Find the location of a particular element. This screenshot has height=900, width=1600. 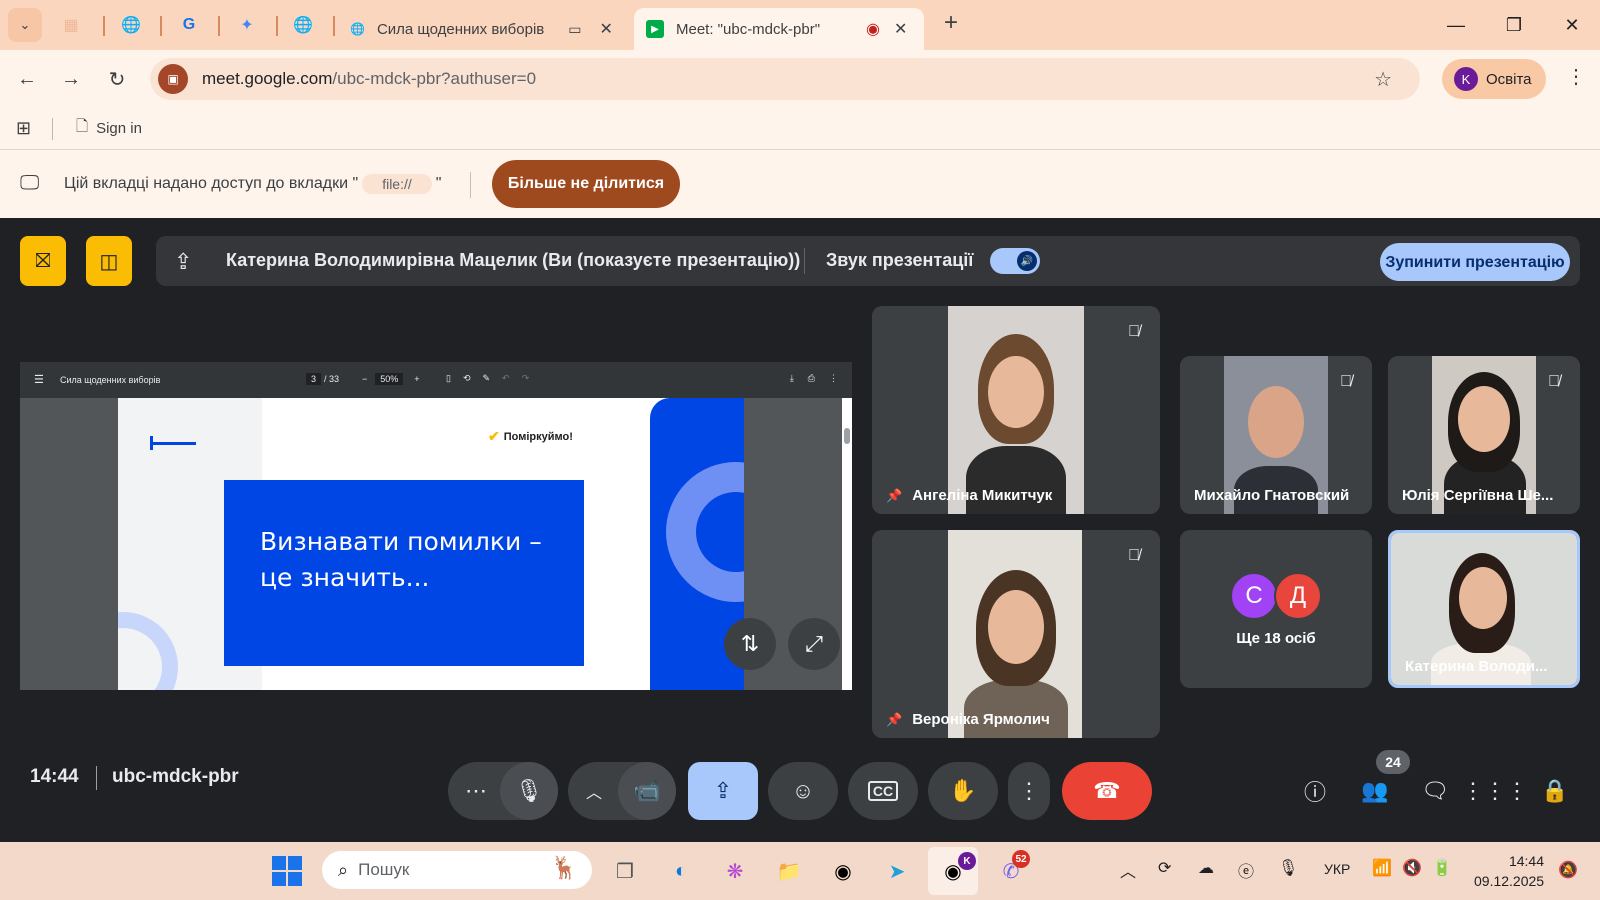

present-button: ⇪ is located at coordinates (723, 791).